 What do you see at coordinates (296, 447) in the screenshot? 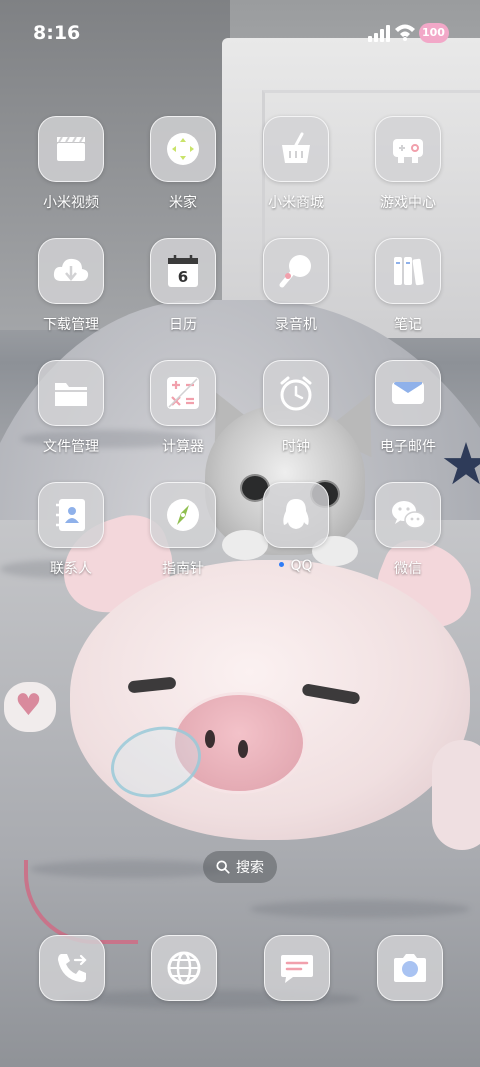
I see `app-label: 时钟` at bounding box center [296, 447].